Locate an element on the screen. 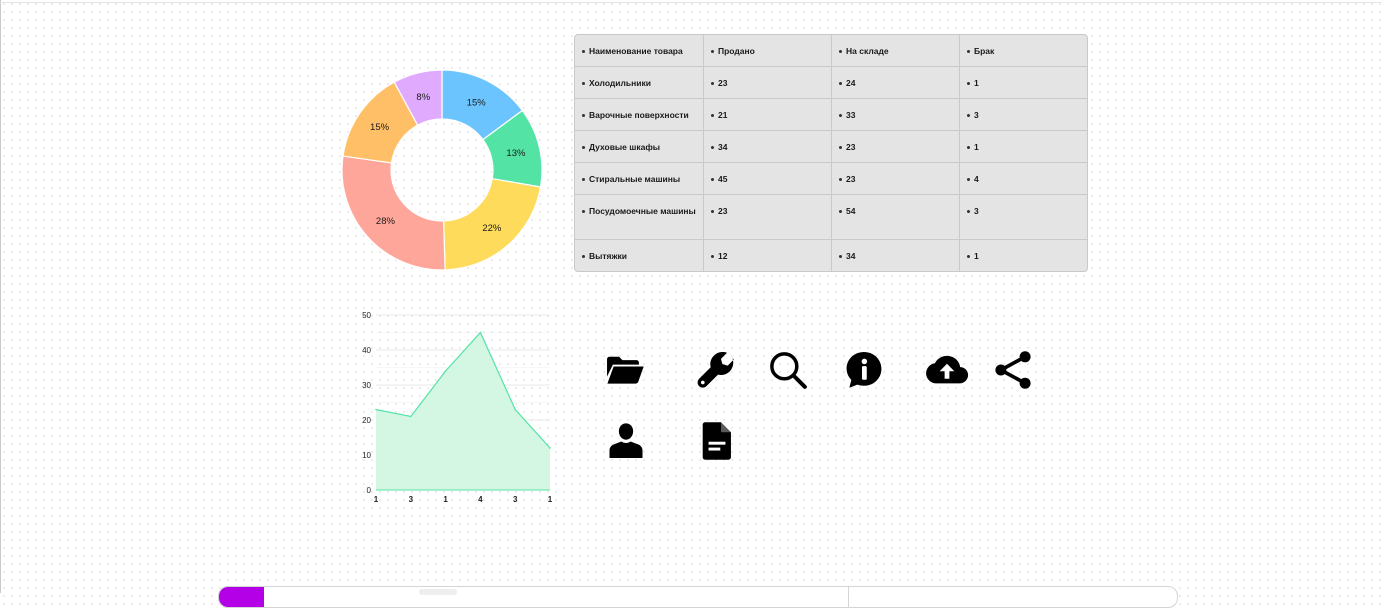 The image size is (1381, 608). area-fill is located at coordinates (463, 411).